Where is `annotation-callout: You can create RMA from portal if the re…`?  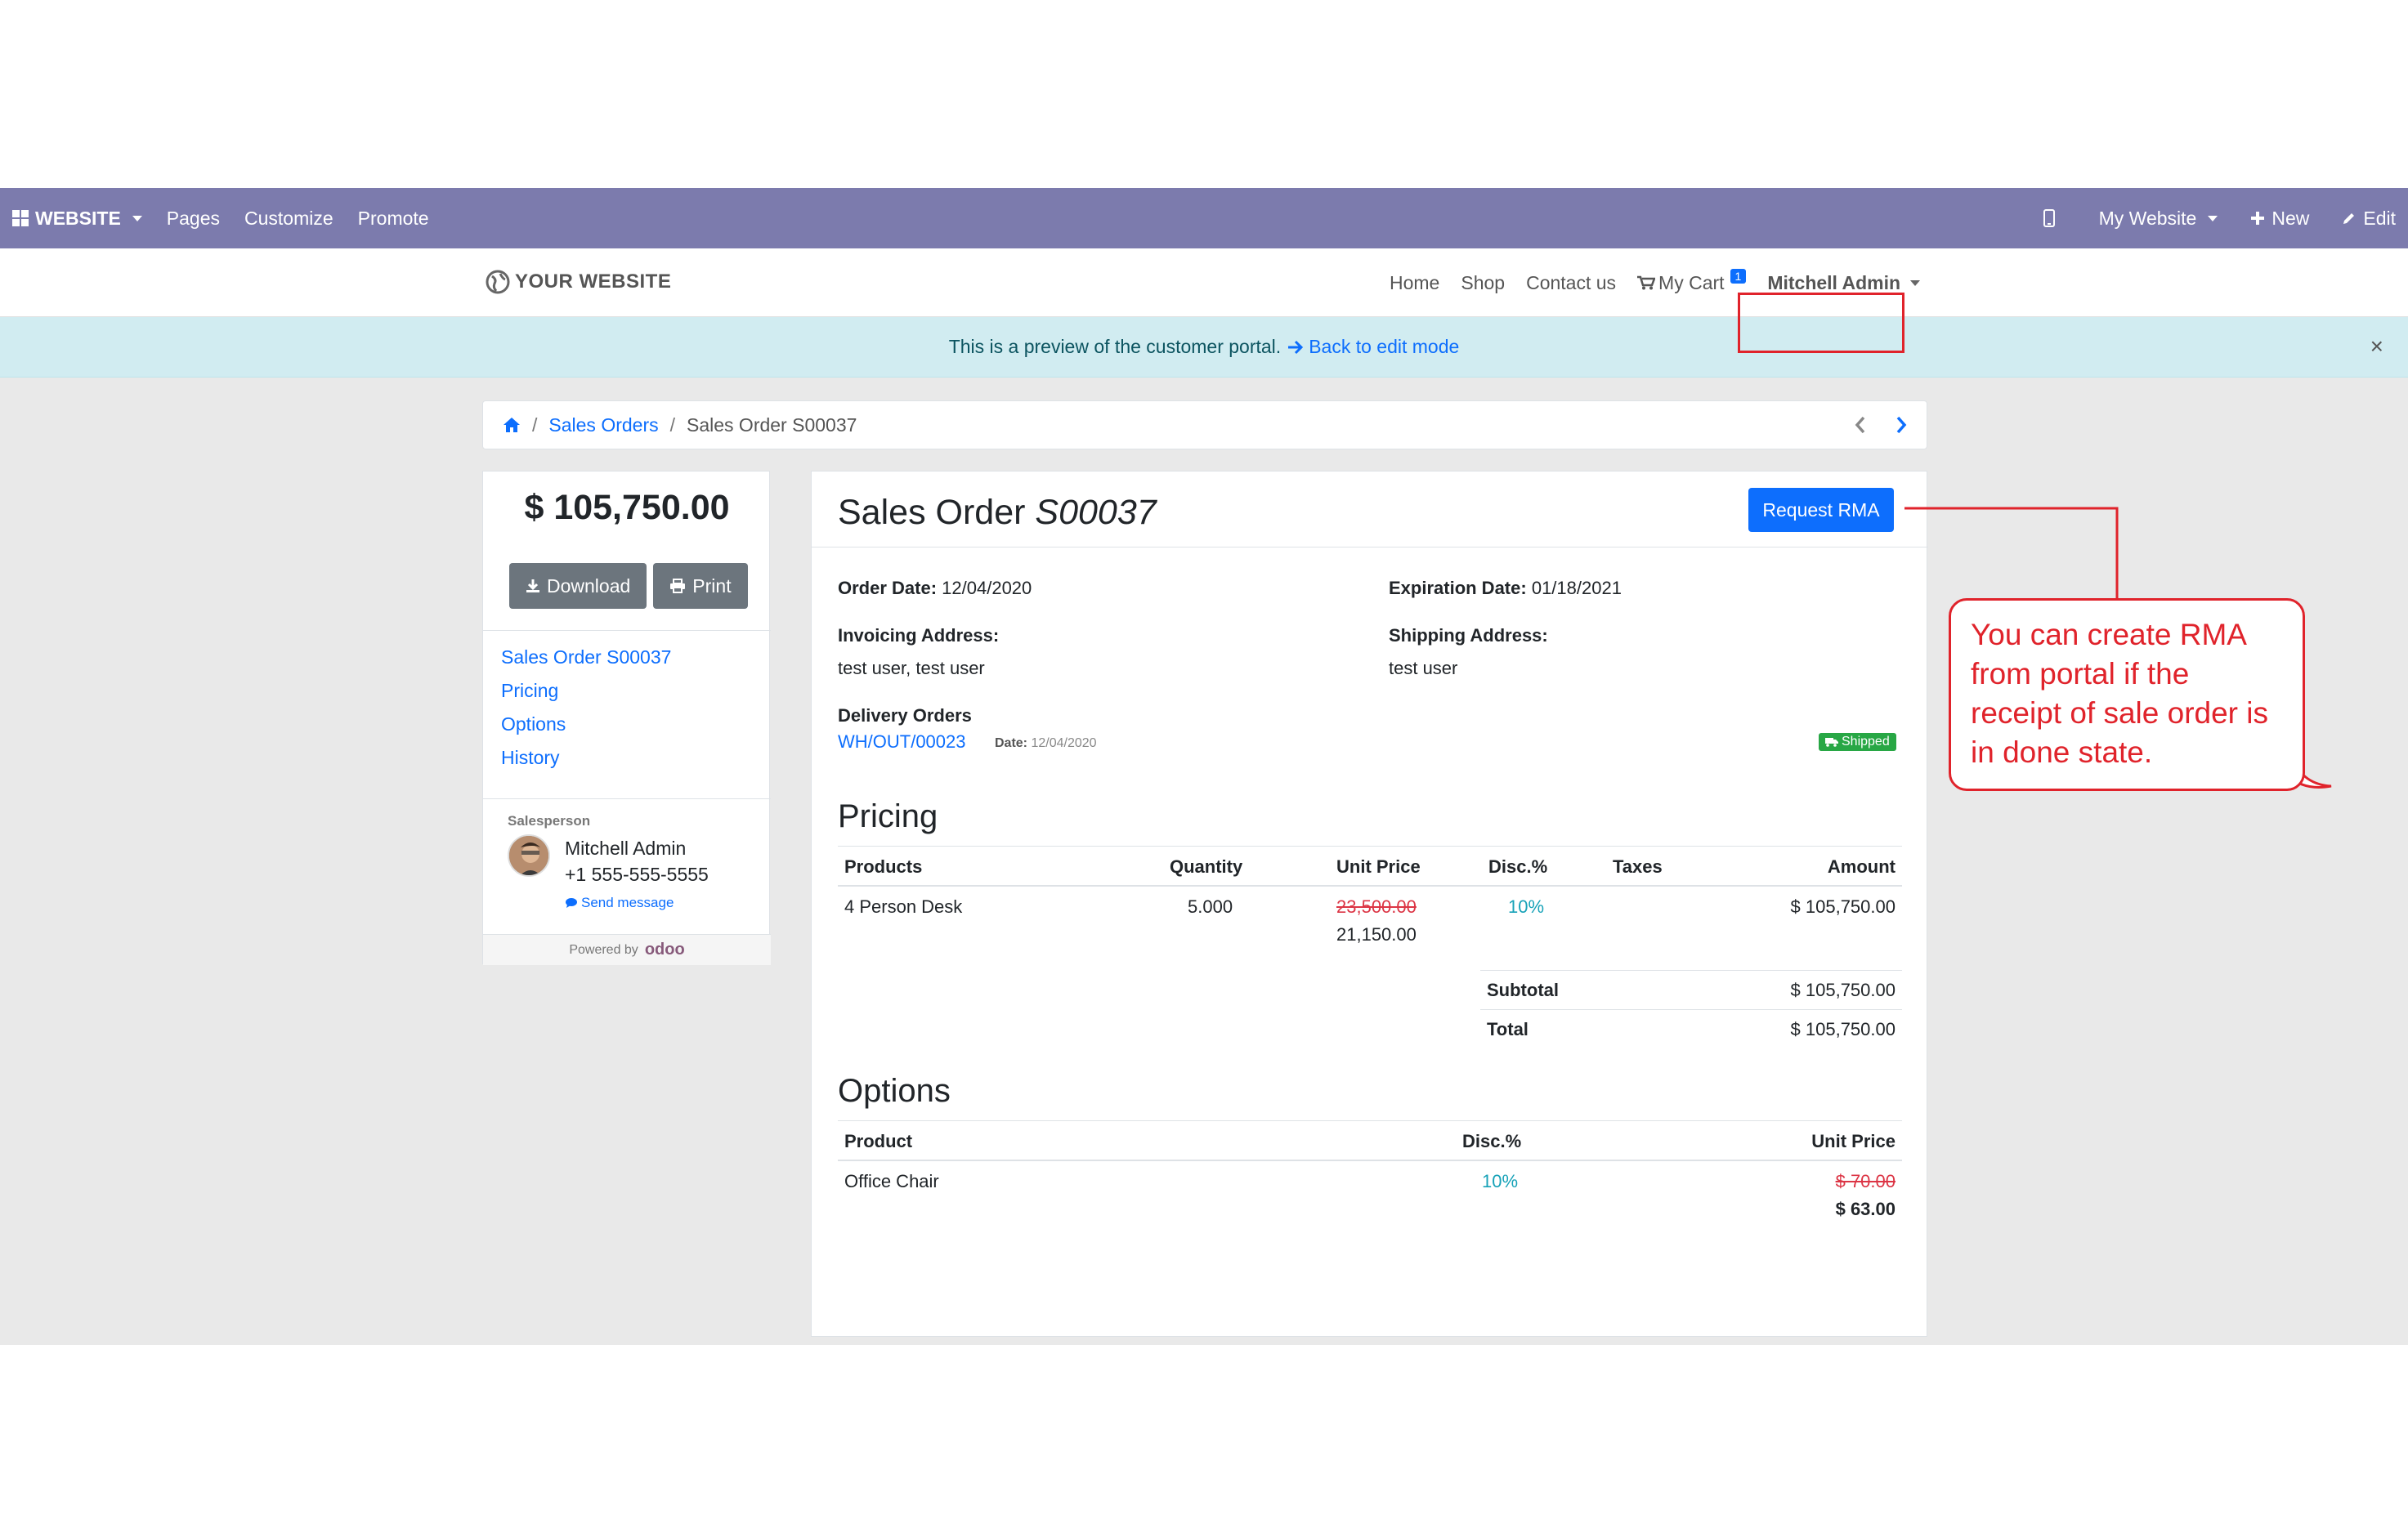 annotation-callout: You can create RMA from portal if the re… is located at coordinates (2127, 694).